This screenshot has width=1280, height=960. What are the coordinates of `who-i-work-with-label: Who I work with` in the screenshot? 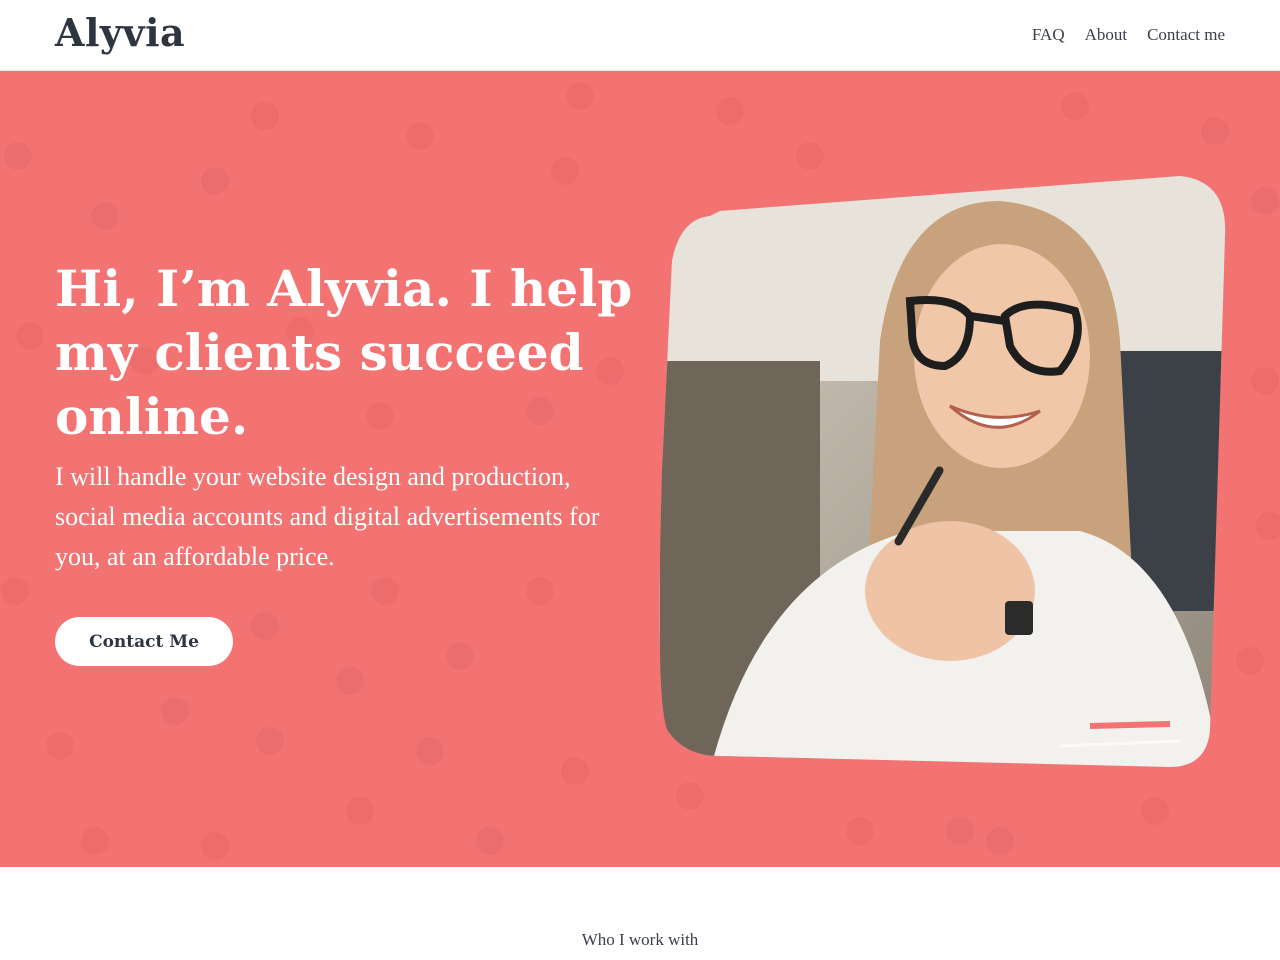 It's located at (640, 939).